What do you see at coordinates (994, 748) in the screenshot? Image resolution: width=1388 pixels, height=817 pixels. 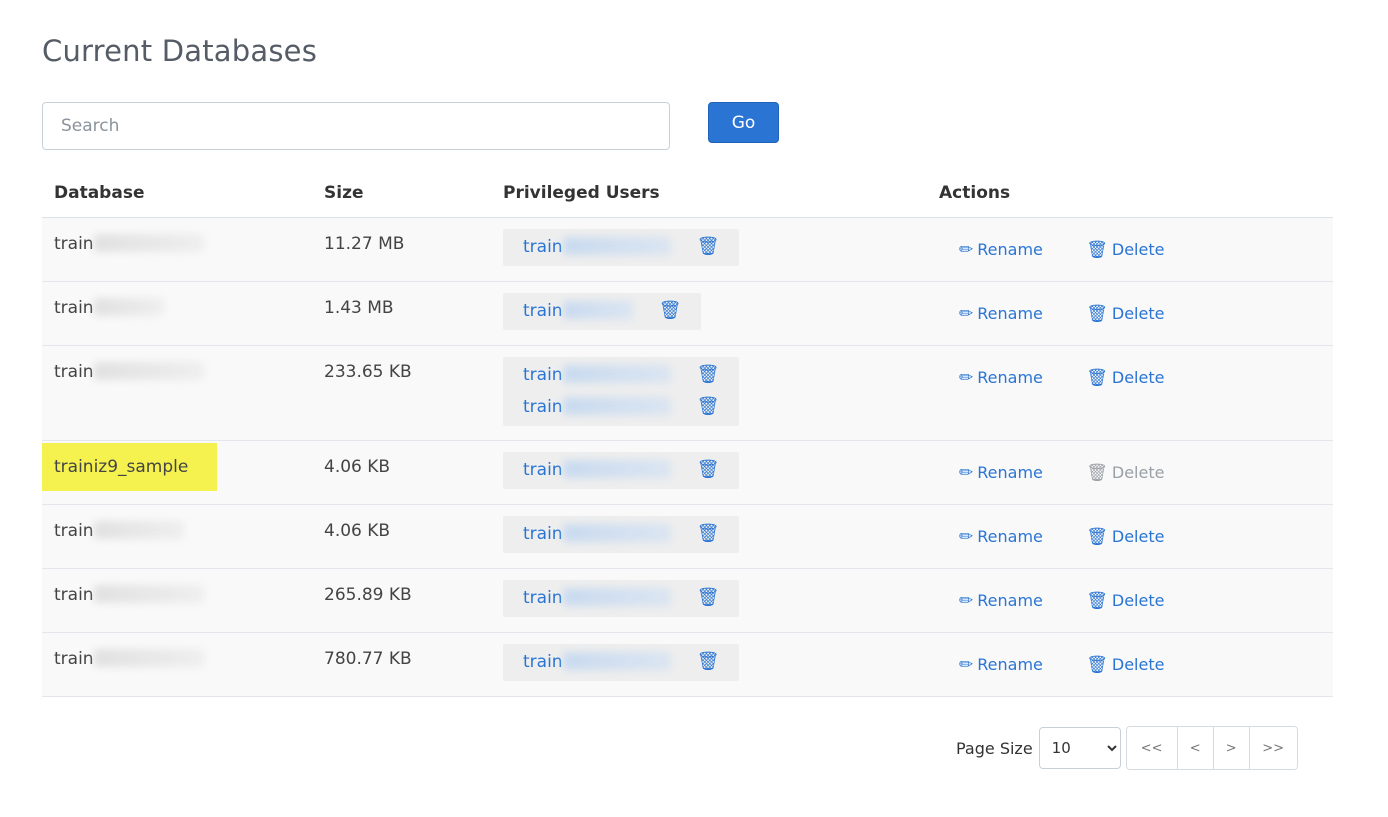 I see `page-size-label: Page Size` at bounding box center [994, 748].